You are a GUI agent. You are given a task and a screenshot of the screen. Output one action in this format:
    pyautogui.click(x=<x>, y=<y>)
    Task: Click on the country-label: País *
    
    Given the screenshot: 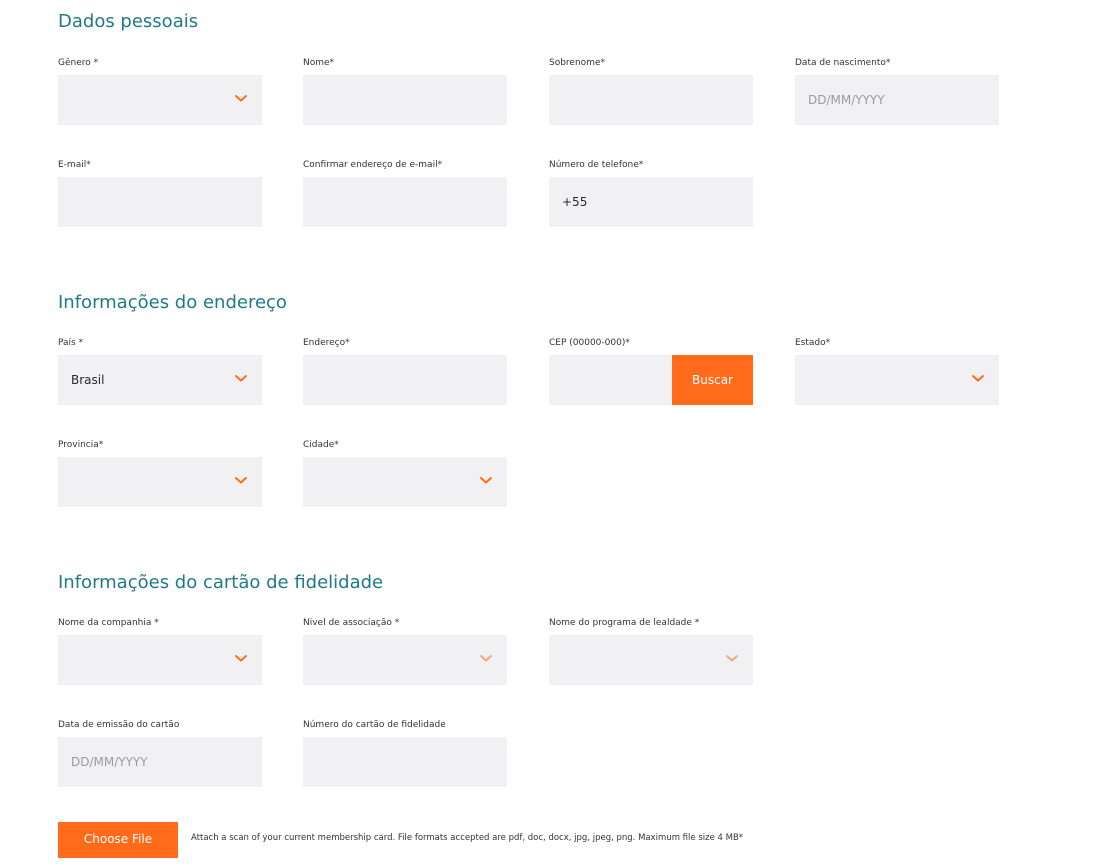 What is the action you would take?
    pyautogui.click(x=71, y=343)
    